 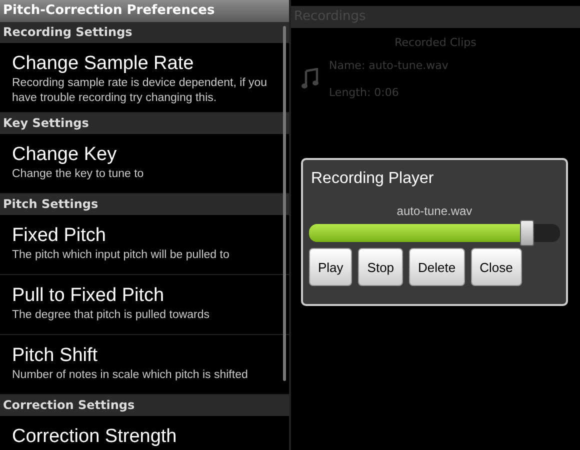 I want to click on section-header: Recording Settings, so click(x=144, y=32).